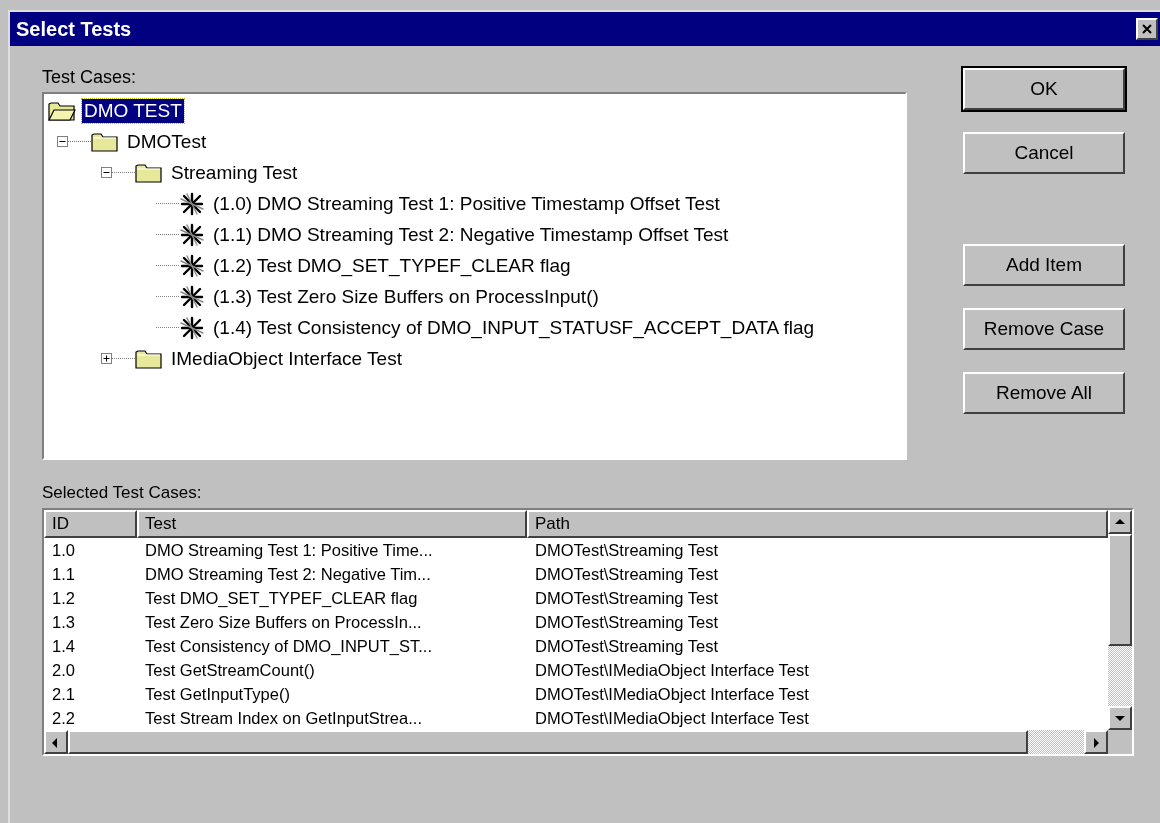 Image resolution: width=1160 pixels, height=823 pixels. Describe the element at coordinates (63, 574) in the screenshot. I see `table-cell-text: 1.1` at that location.